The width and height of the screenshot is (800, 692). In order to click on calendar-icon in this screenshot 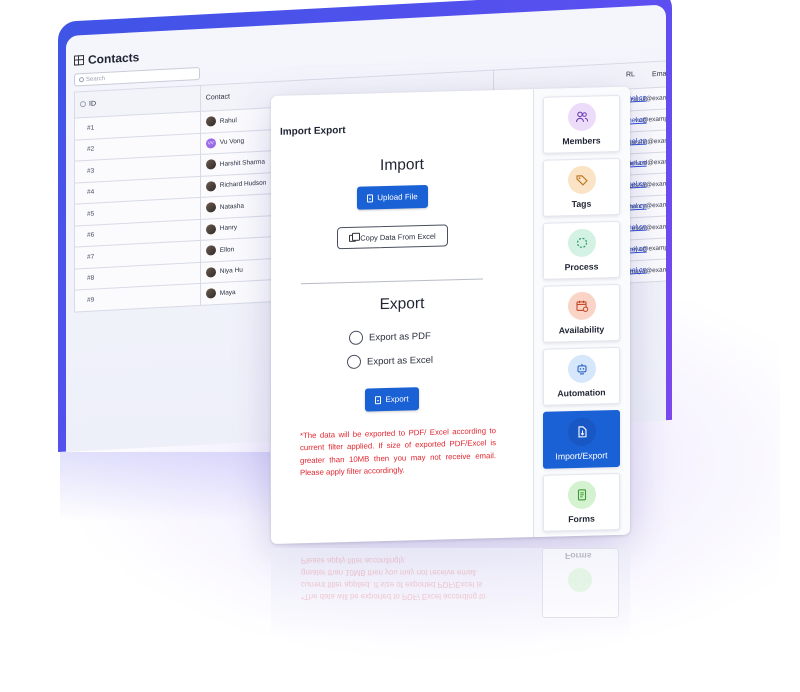, I will do `click(581, 306)`.